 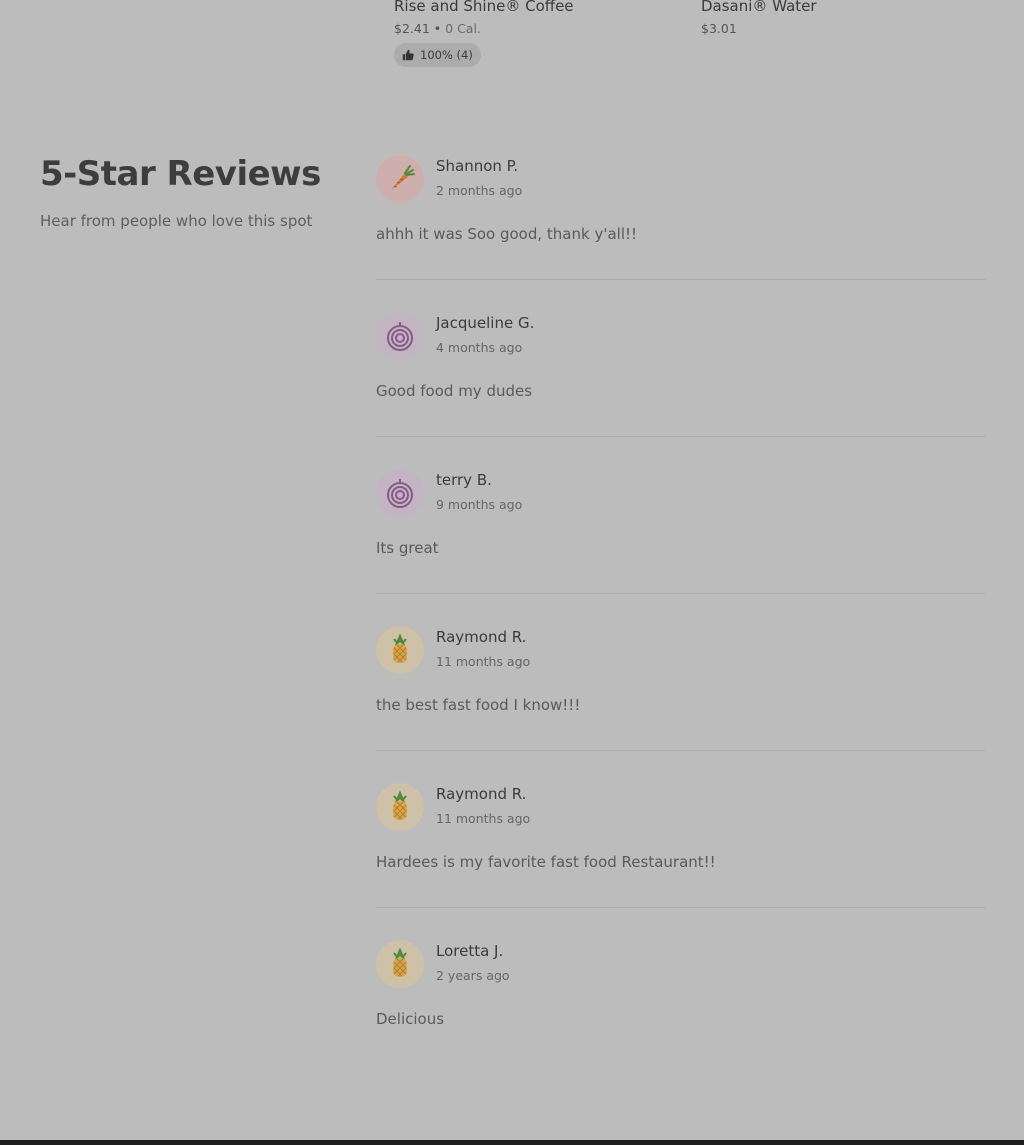 I want to click on section-subtitle: Hear from people who love this spot, so click(x=176, y=221).